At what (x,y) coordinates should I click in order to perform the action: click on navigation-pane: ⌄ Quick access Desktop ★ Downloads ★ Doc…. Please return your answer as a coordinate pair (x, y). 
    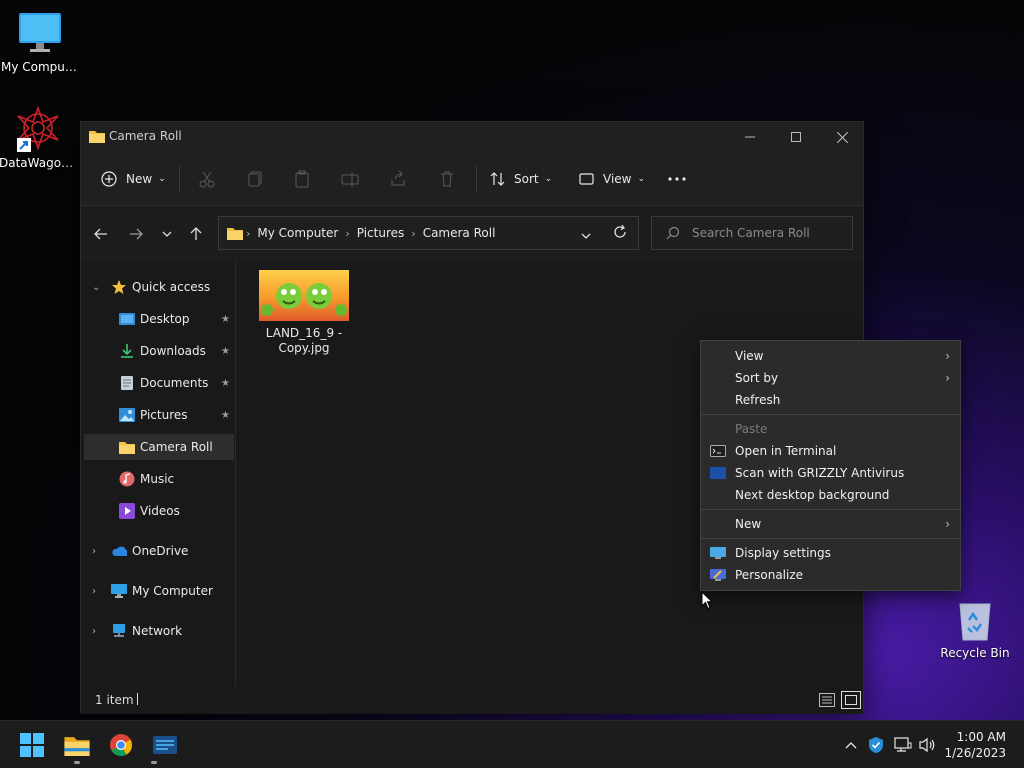
    Looking at the image, I should click on (158, 474).